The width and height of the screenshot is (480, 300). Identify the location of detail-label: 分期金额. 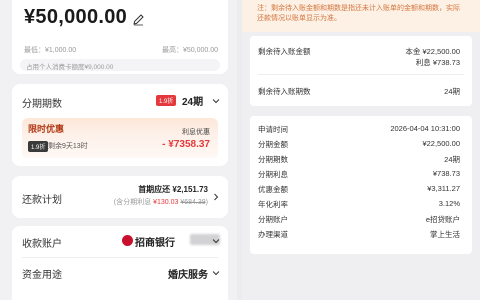
(273, 144).